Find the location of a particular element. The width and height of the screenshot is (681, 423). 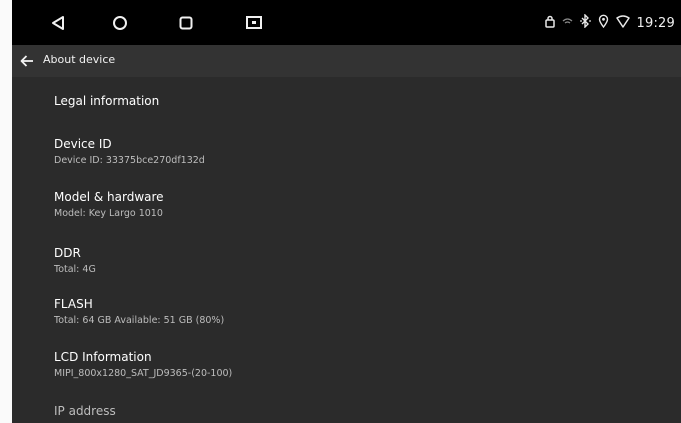

legal-information-item: Legal information is located at coordinates (354, 101).